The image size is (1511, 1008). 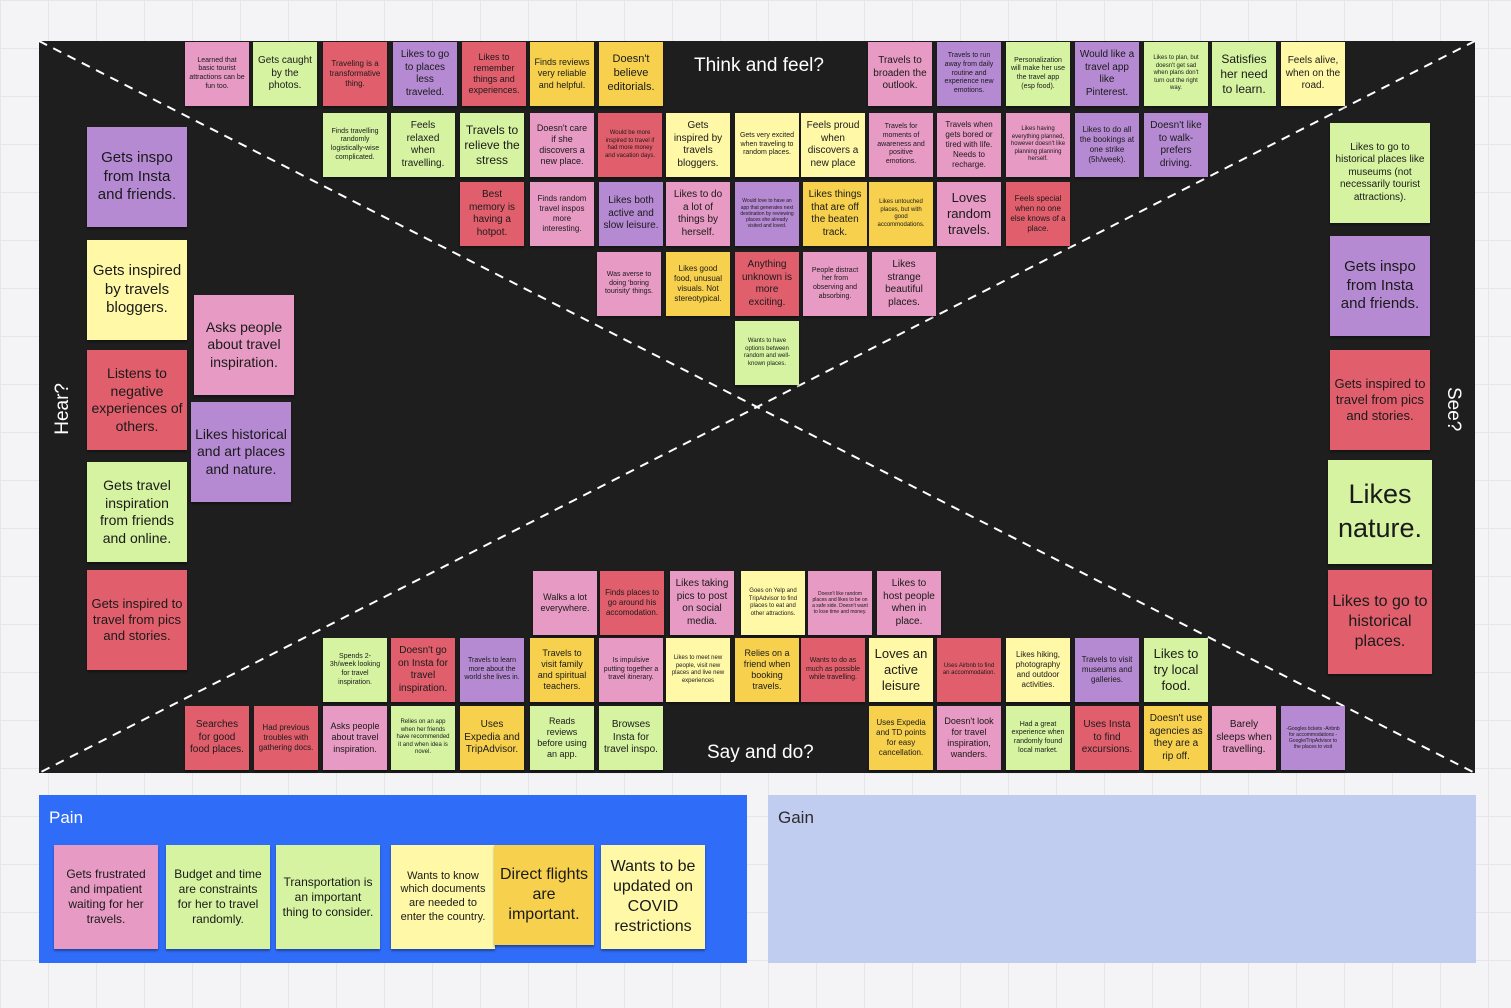 What do you see at coordinates (904, 284) in the screenshot?
I see `sticky-note-think-likes-strange-beautiful-places: Likes strange beautiful places.` at bounding box center [904, 284].